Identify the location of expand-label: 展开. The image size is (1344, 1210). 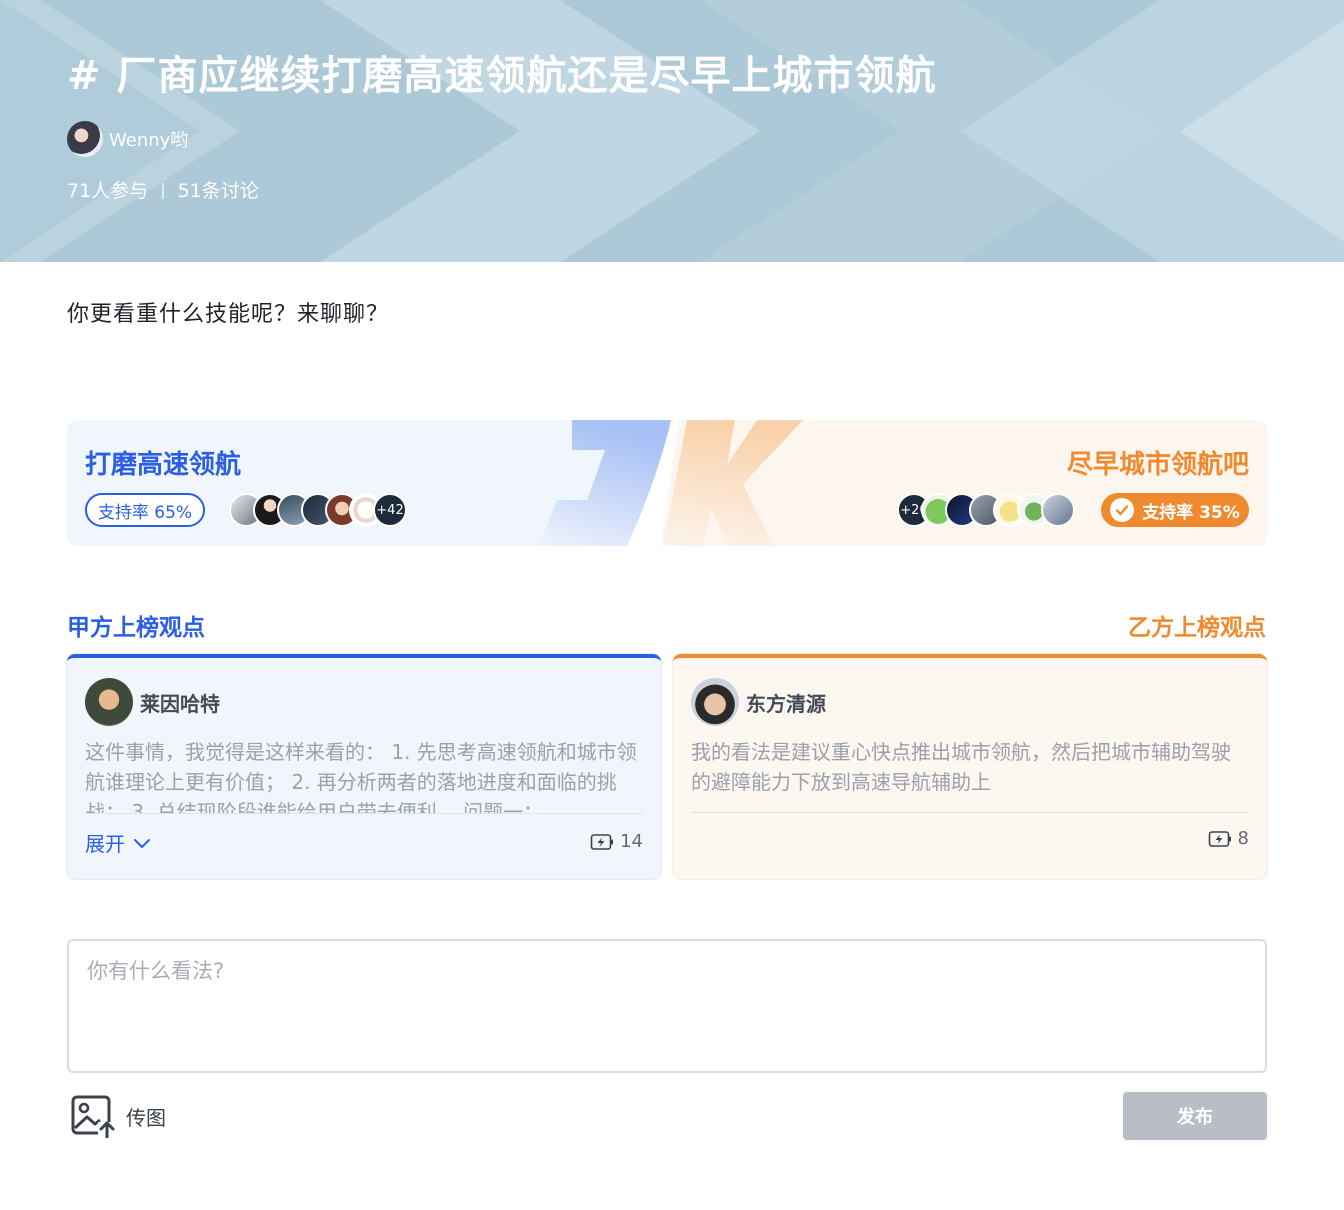
(105, 844).